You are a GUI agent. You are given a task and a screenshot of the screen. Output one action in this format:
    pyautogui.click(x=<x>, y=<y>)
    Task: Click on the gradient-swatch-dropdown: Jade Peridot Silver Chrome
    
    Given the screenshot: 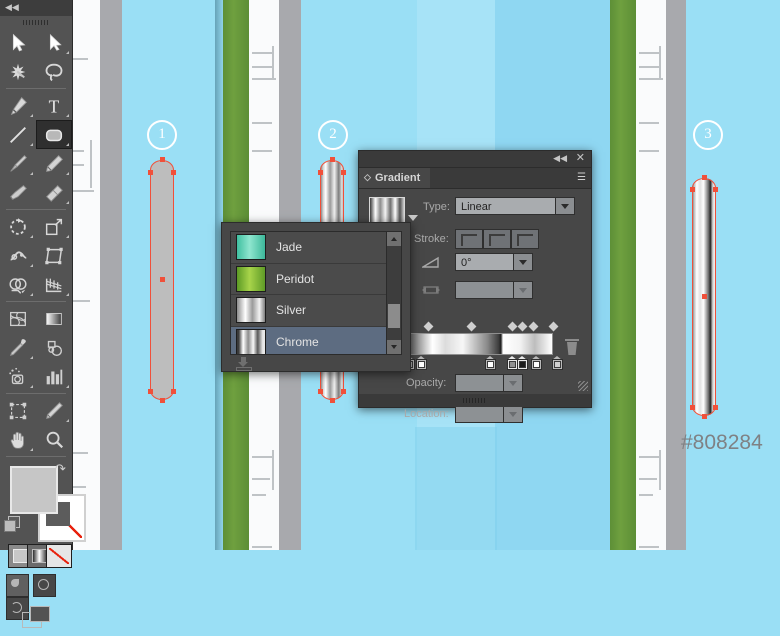 What is the action you would take?
    pyautogui.click(x=316, y=297)
    